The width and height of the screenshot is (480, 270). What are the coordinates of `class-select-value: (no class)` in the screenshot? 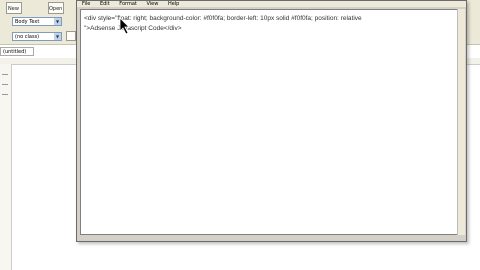 It's located at (27, 37).